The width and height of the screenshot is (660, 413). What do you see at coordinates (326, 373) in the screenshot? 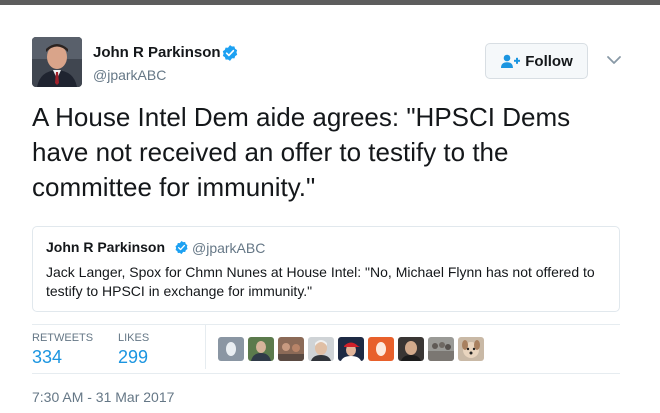
I see `stats-bottom-divider` at bounding box center [326, 373].